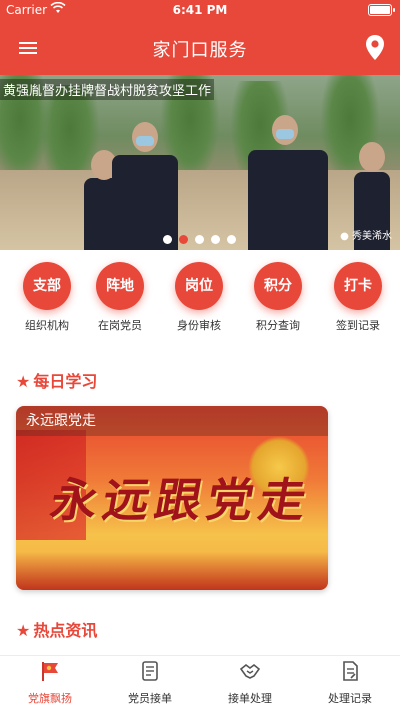 The image size is (400, 711). What do you see at coordinates (107, 89) in the screenshot?
I see `banner-caption: 黄强胤督办挂牌督战村脱贫攻坚工作` at bounding box center [107, 89].